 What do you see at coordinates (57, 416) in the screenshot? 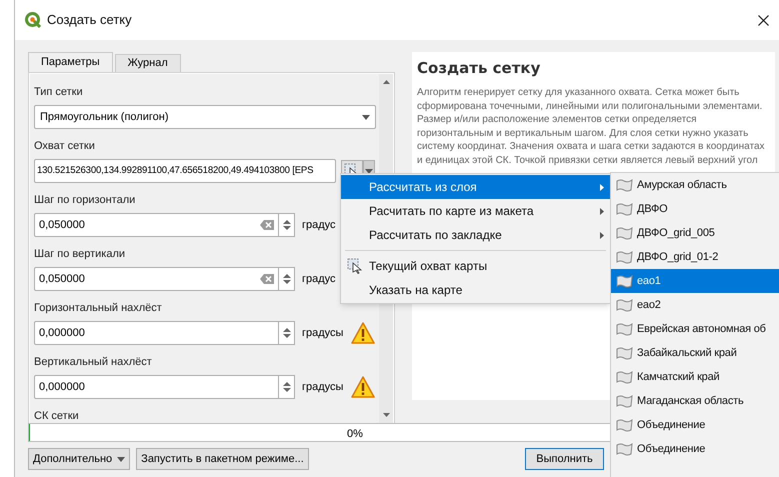
I see `field-label: СК сетки` at bounding box center [57, 416].